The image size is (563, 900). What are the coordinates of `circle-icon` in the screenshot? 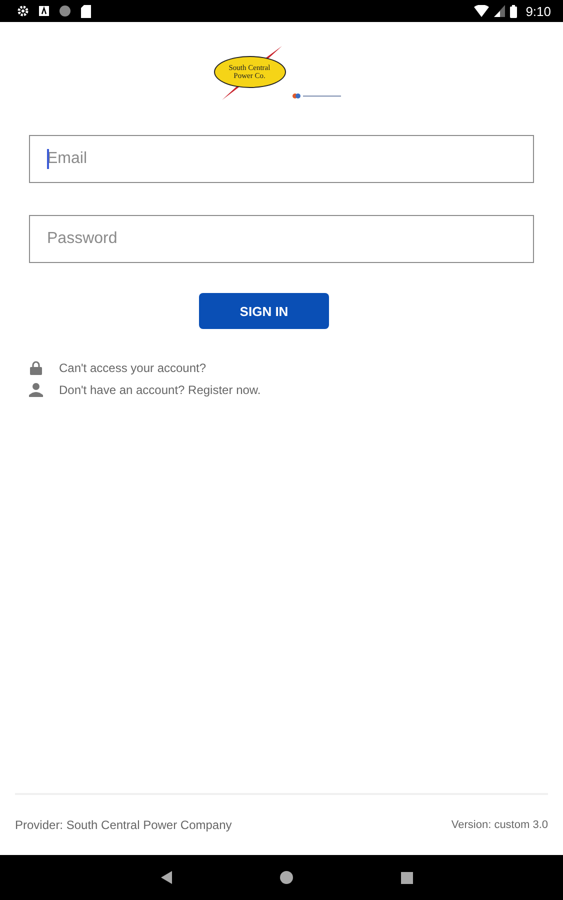 It's located at (65, 11).